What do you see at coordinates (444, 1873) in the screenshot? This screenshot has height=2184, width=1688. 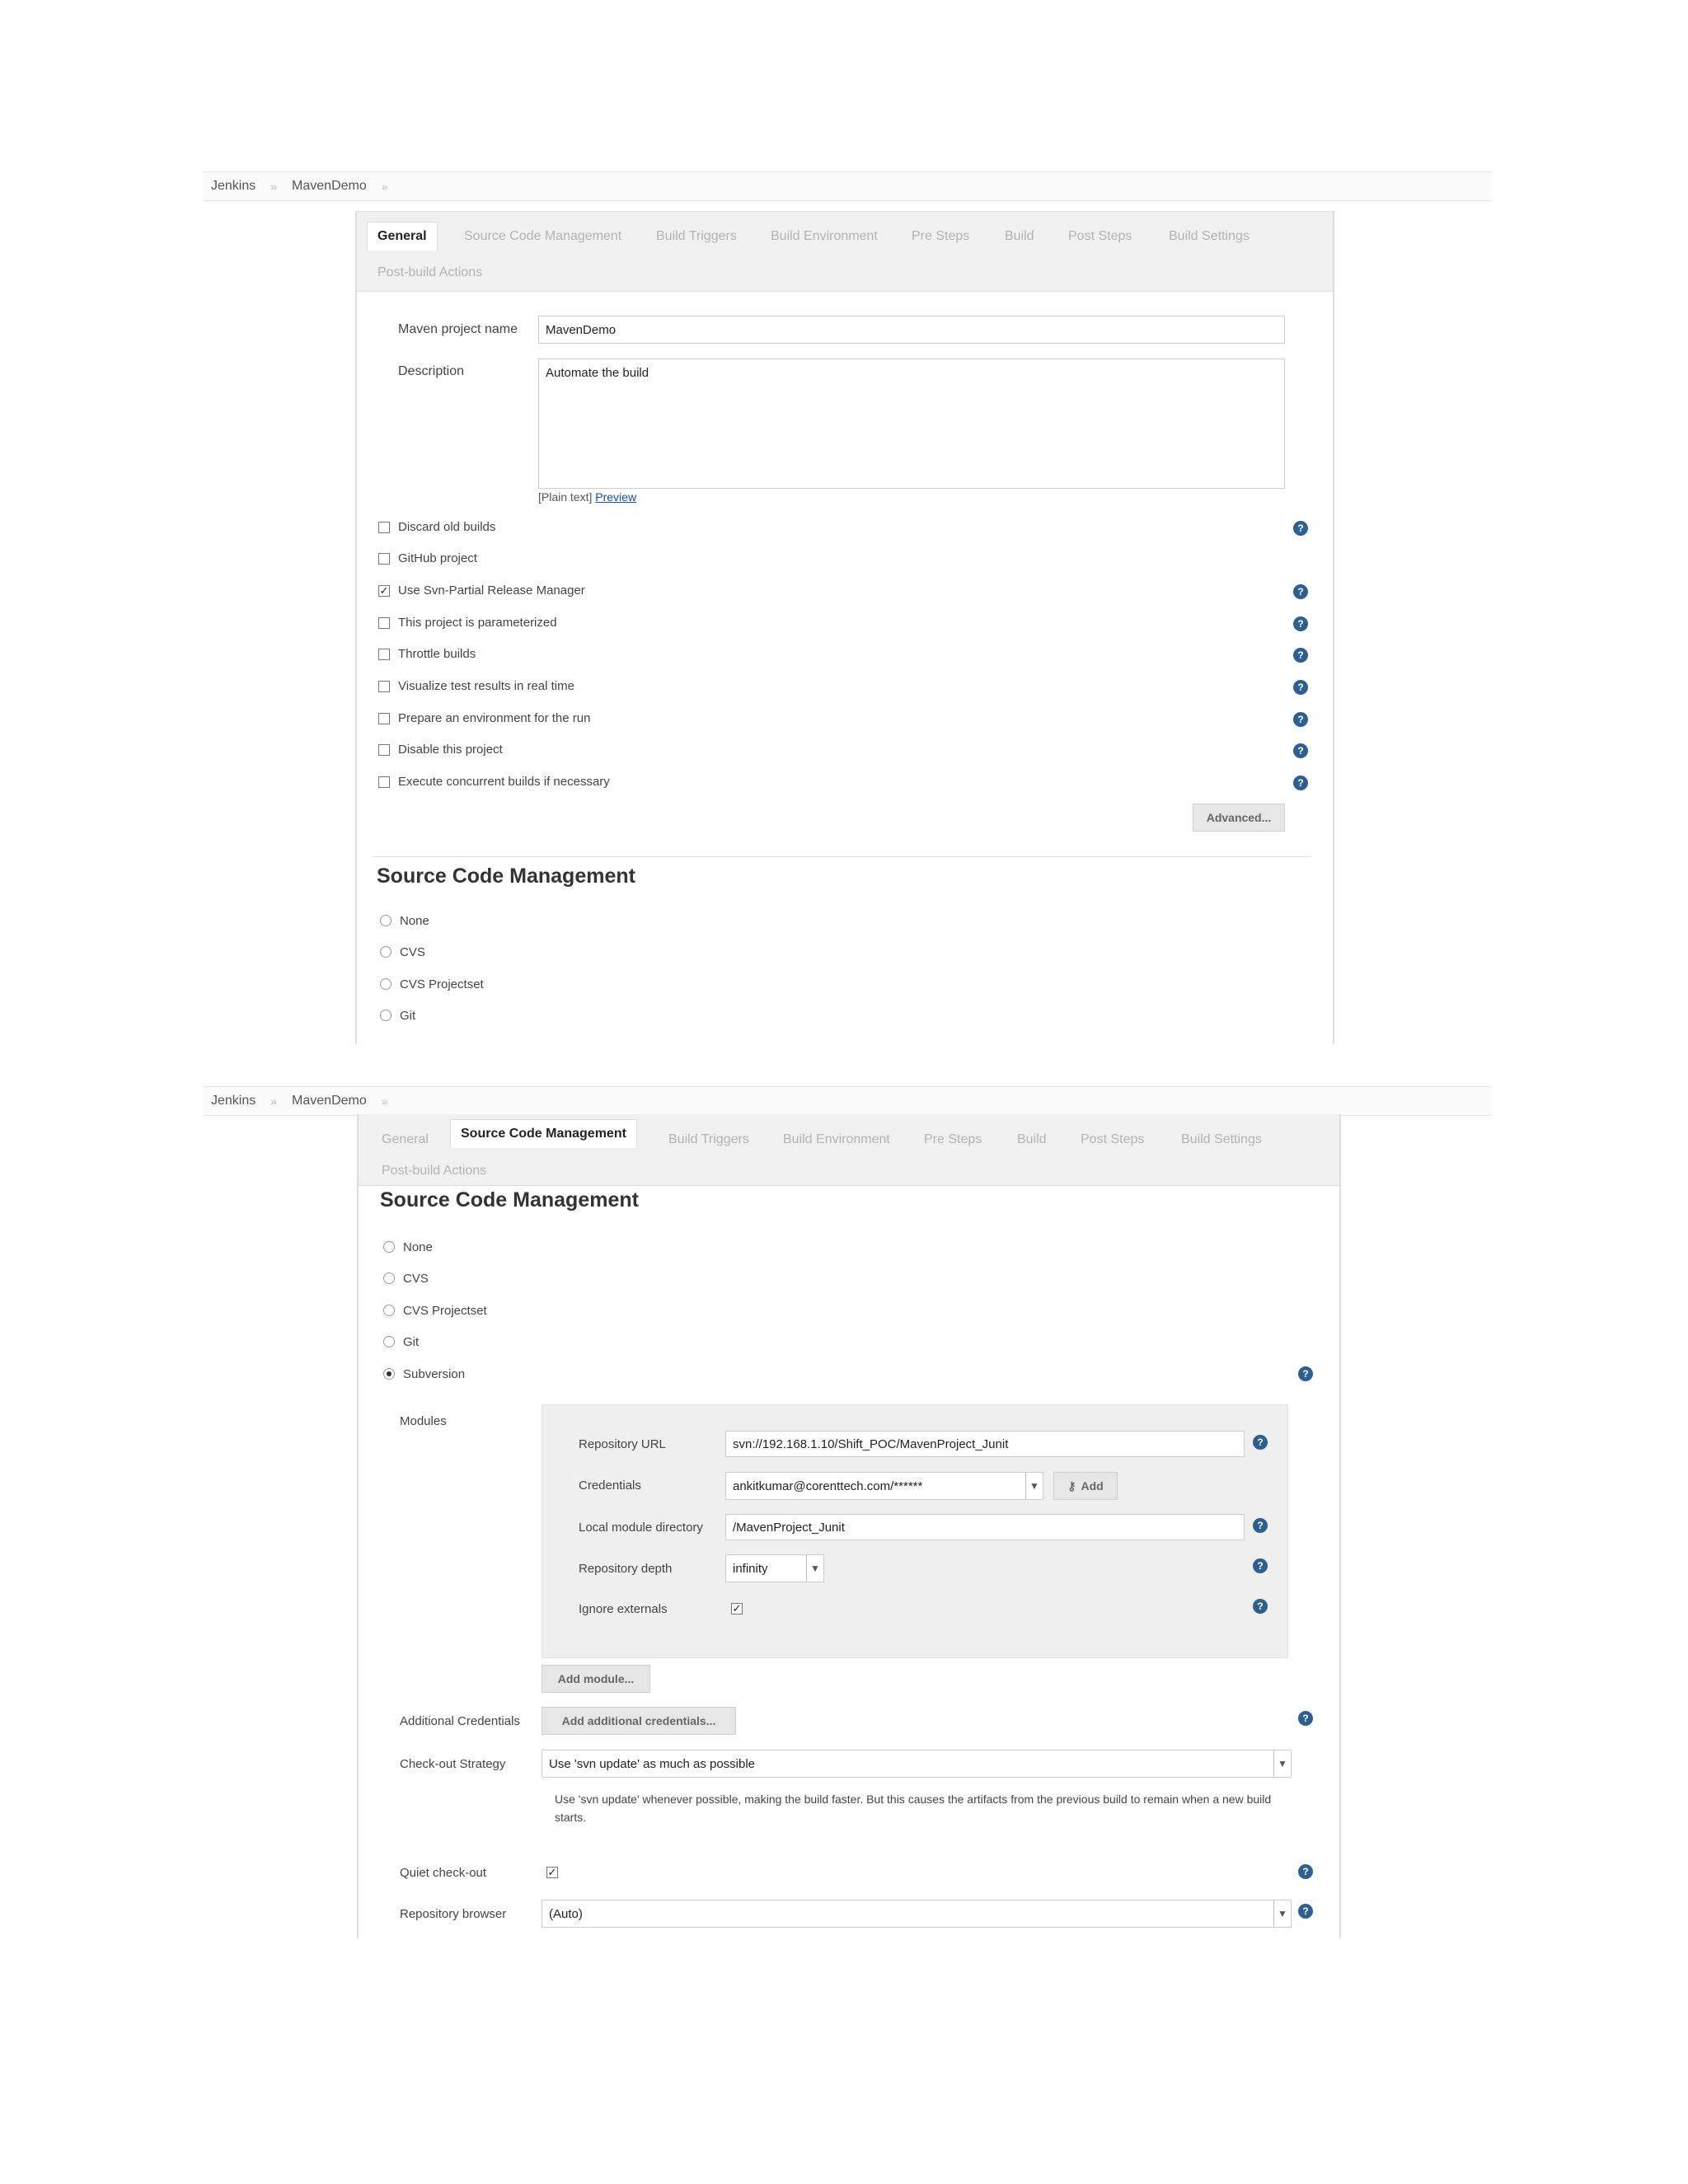 I see `quiet-checkout-label: Quiet check-out` at bounding box center [444, 1873].